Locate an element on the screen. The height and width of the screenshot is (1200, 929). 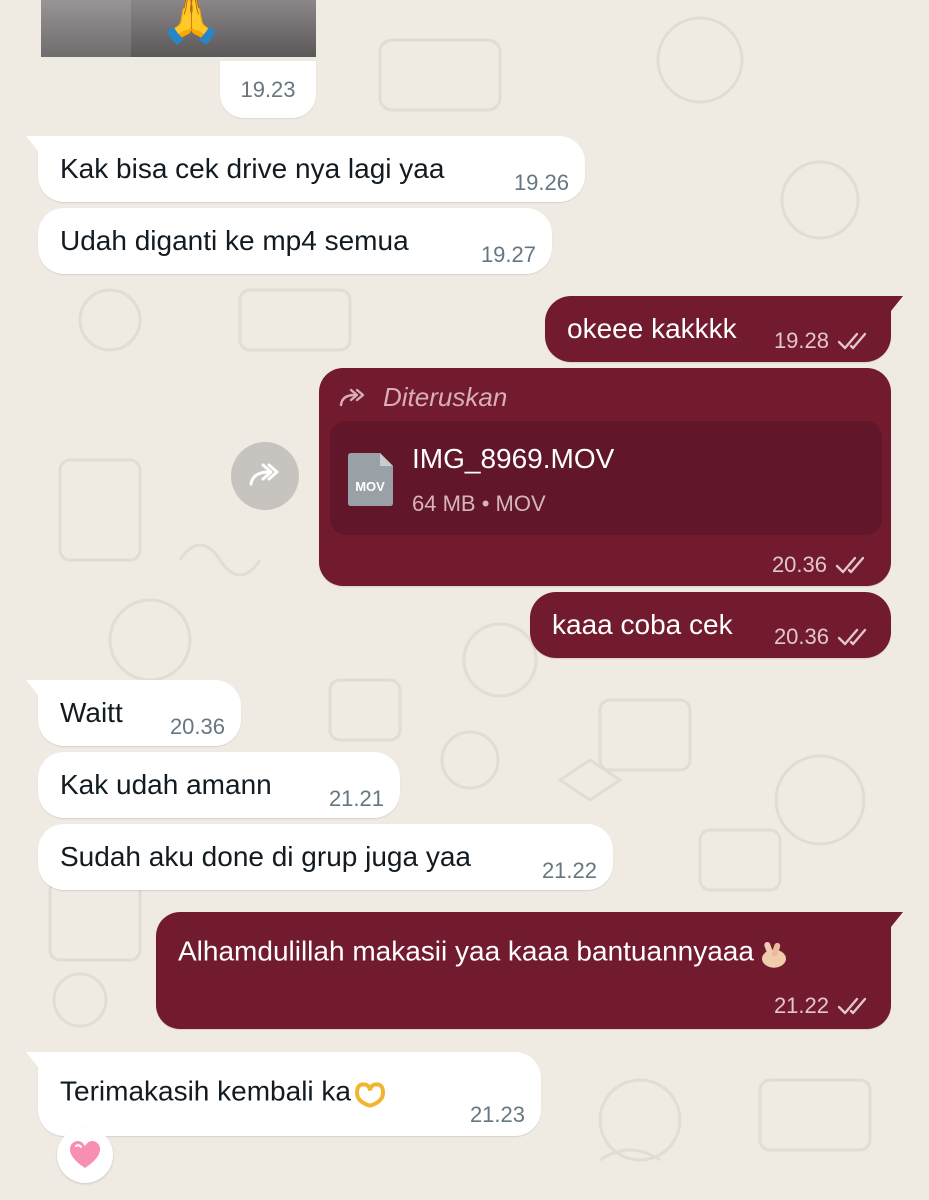
message-meta: 21.23 is located at coordinates (497, 1115).